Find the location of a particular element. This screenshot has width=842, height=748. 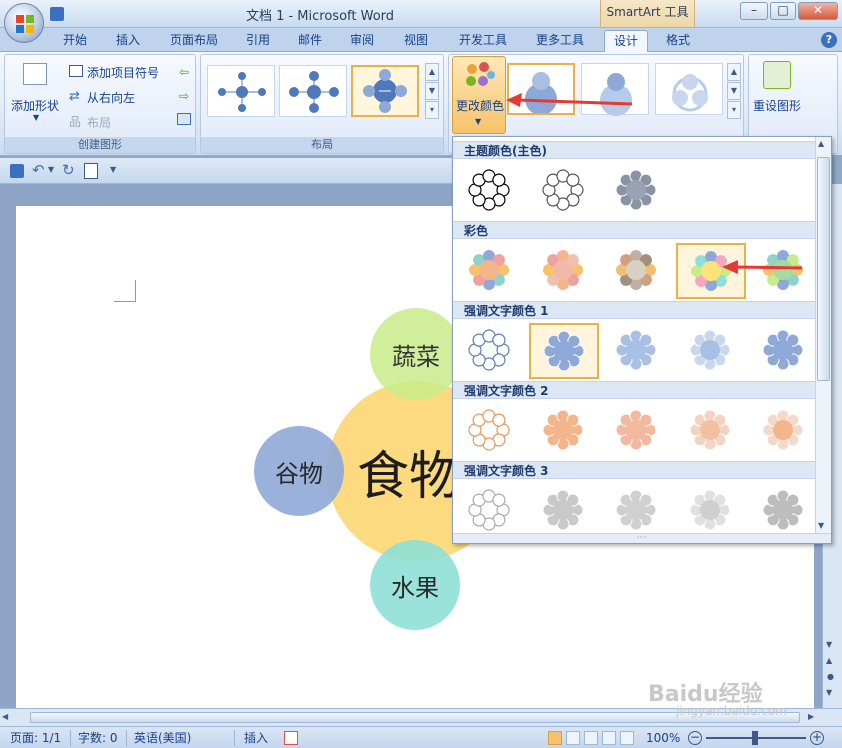

print-preview-icon is located at coordinates (91, 171).